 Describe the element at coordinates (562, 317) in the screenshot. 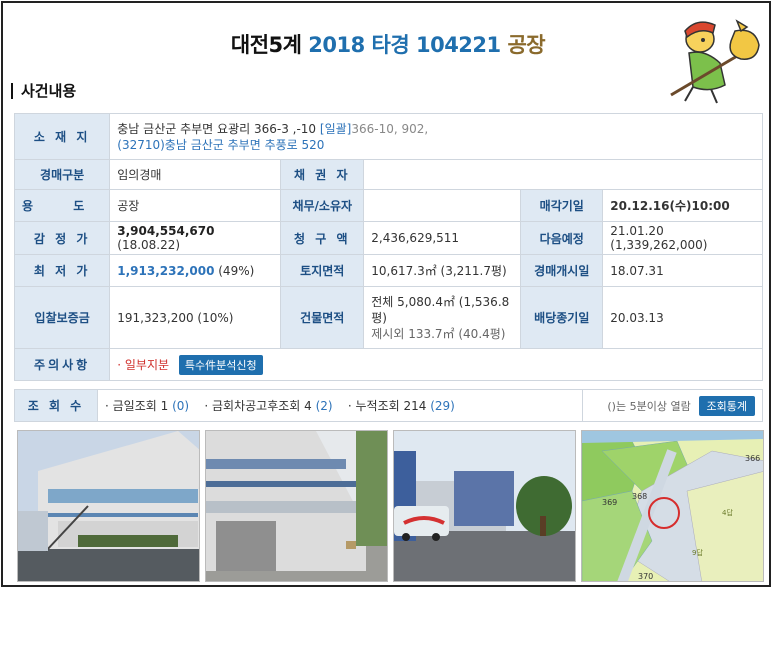

I see `dividend-date-label: 배당종기일` at that location.